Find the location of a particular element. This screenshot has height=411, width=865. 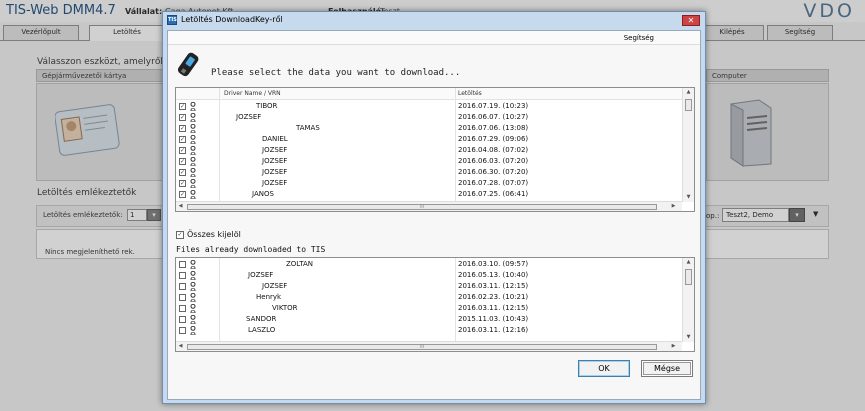

grid-header: Driver Name / VRN Letöltés is located at coordinates (429, 94).